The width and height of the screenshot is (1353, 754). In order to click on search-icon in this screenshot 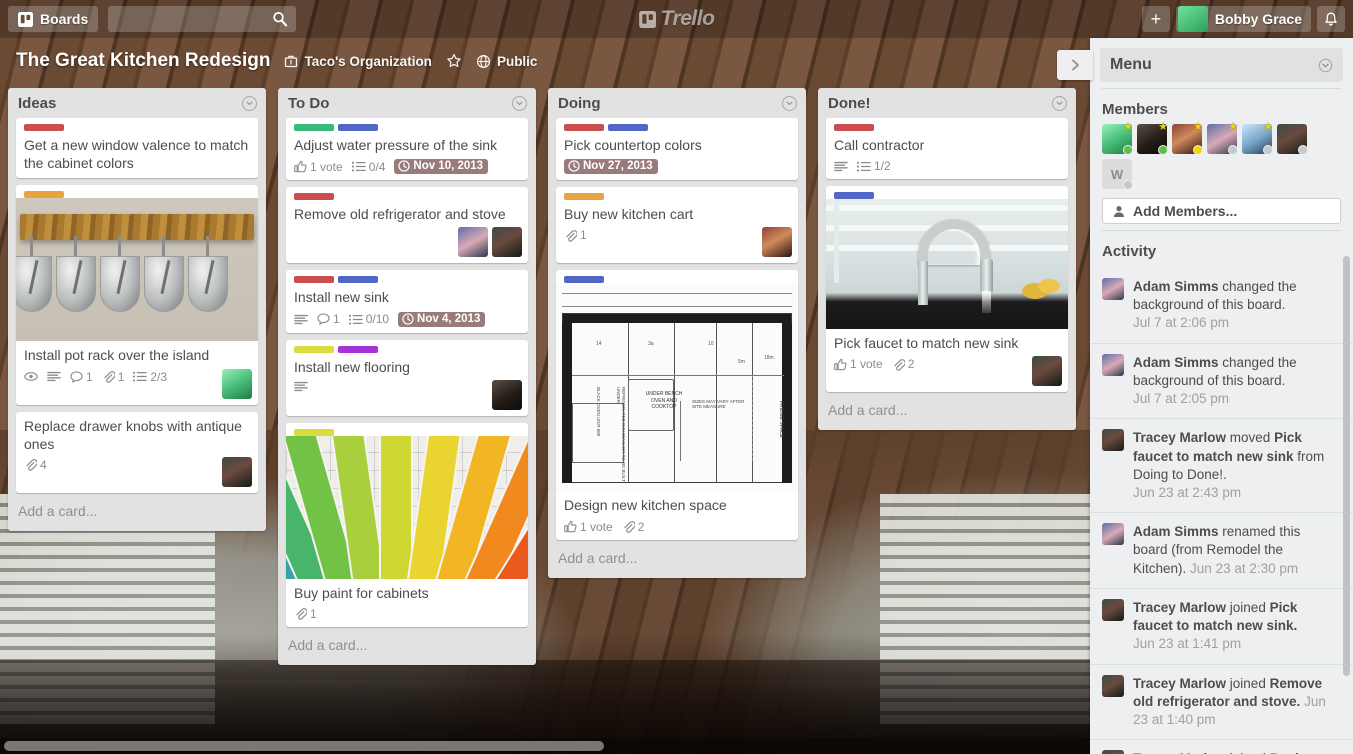, I will do `click(280, 19)`.